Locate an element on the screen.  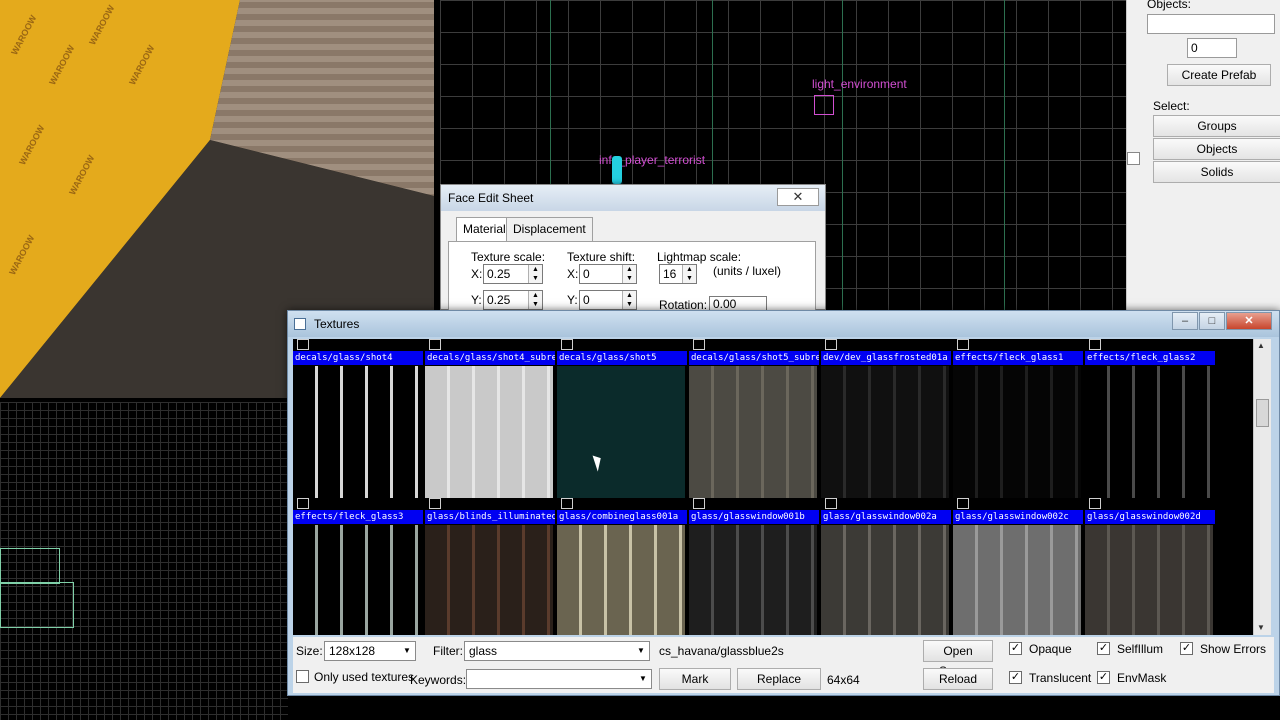
objects-combo is located at coordinates (1211, 24).